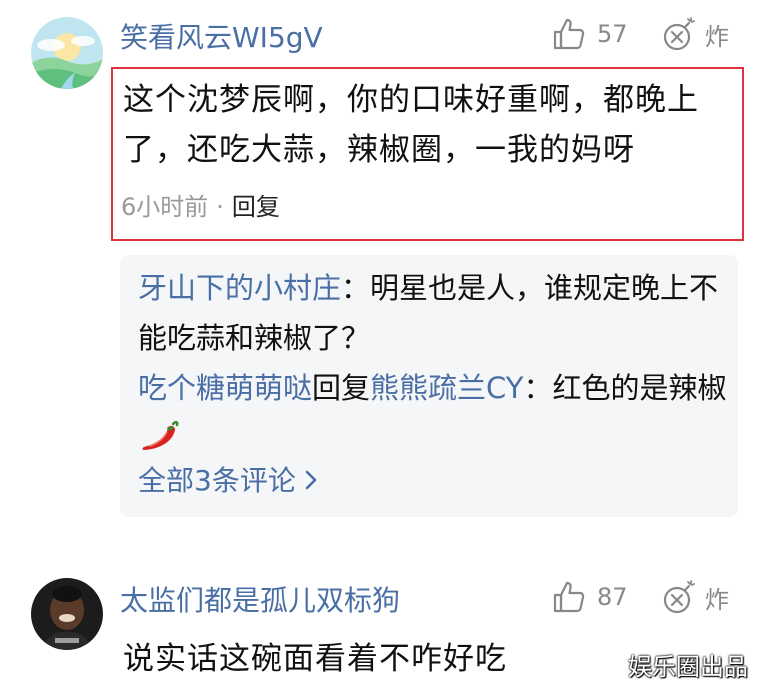  What do you see at coordinates (217, 480) in the screenshot?
I see `view-all-label: 全部3条评论` at bounding box center [217, 480].